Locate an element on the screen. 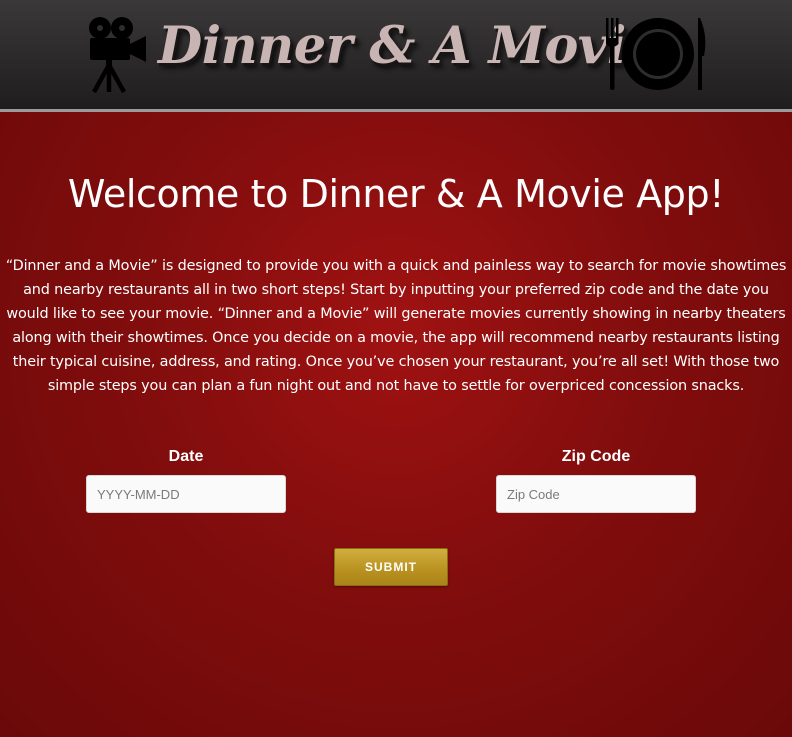 The image size is (792, 737). date-label: Date is located at coordinates (186, 456).